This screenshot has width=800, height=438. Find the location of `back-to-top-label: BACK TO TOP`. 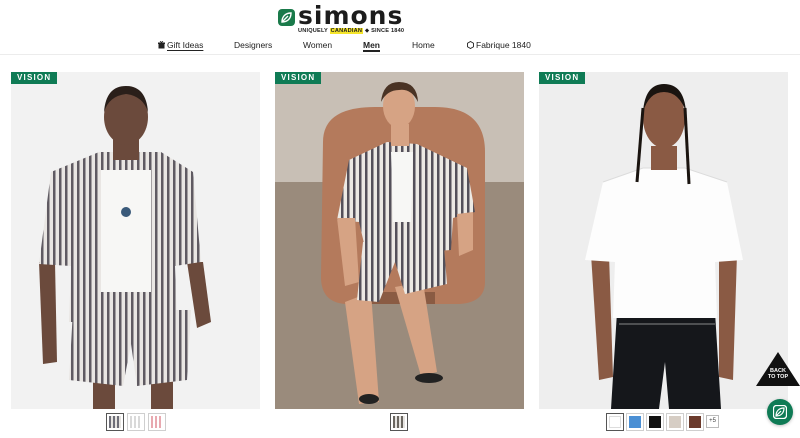

back-to-top-label: BACK TO TOP is located at coordinates (778, 374).